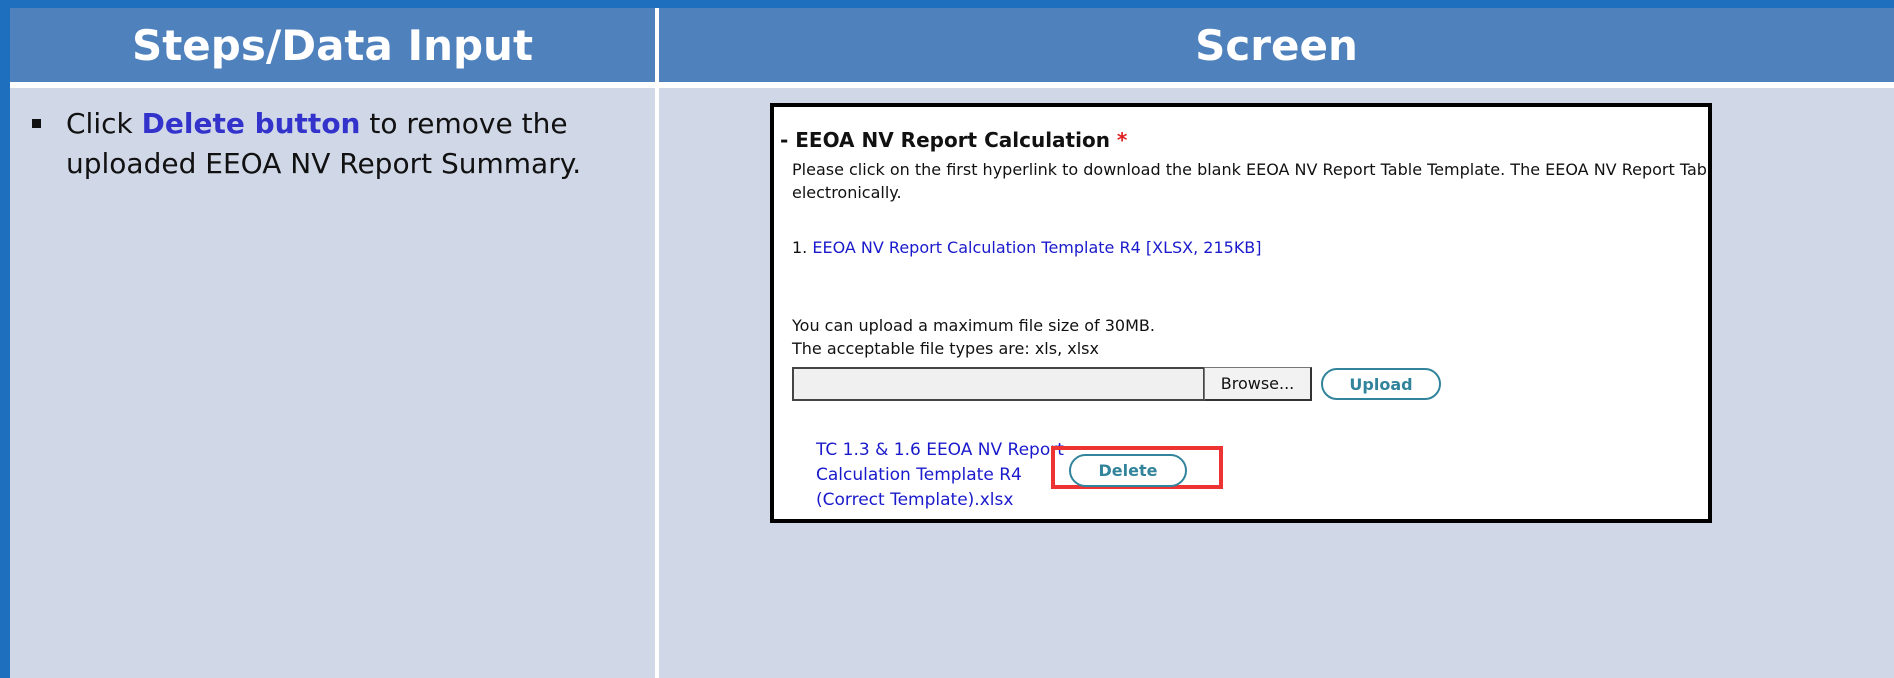  What do you see at coordinates (802, 247) in the screenshot?
I see `template-number: 1.` at bounding box center [802, 247].